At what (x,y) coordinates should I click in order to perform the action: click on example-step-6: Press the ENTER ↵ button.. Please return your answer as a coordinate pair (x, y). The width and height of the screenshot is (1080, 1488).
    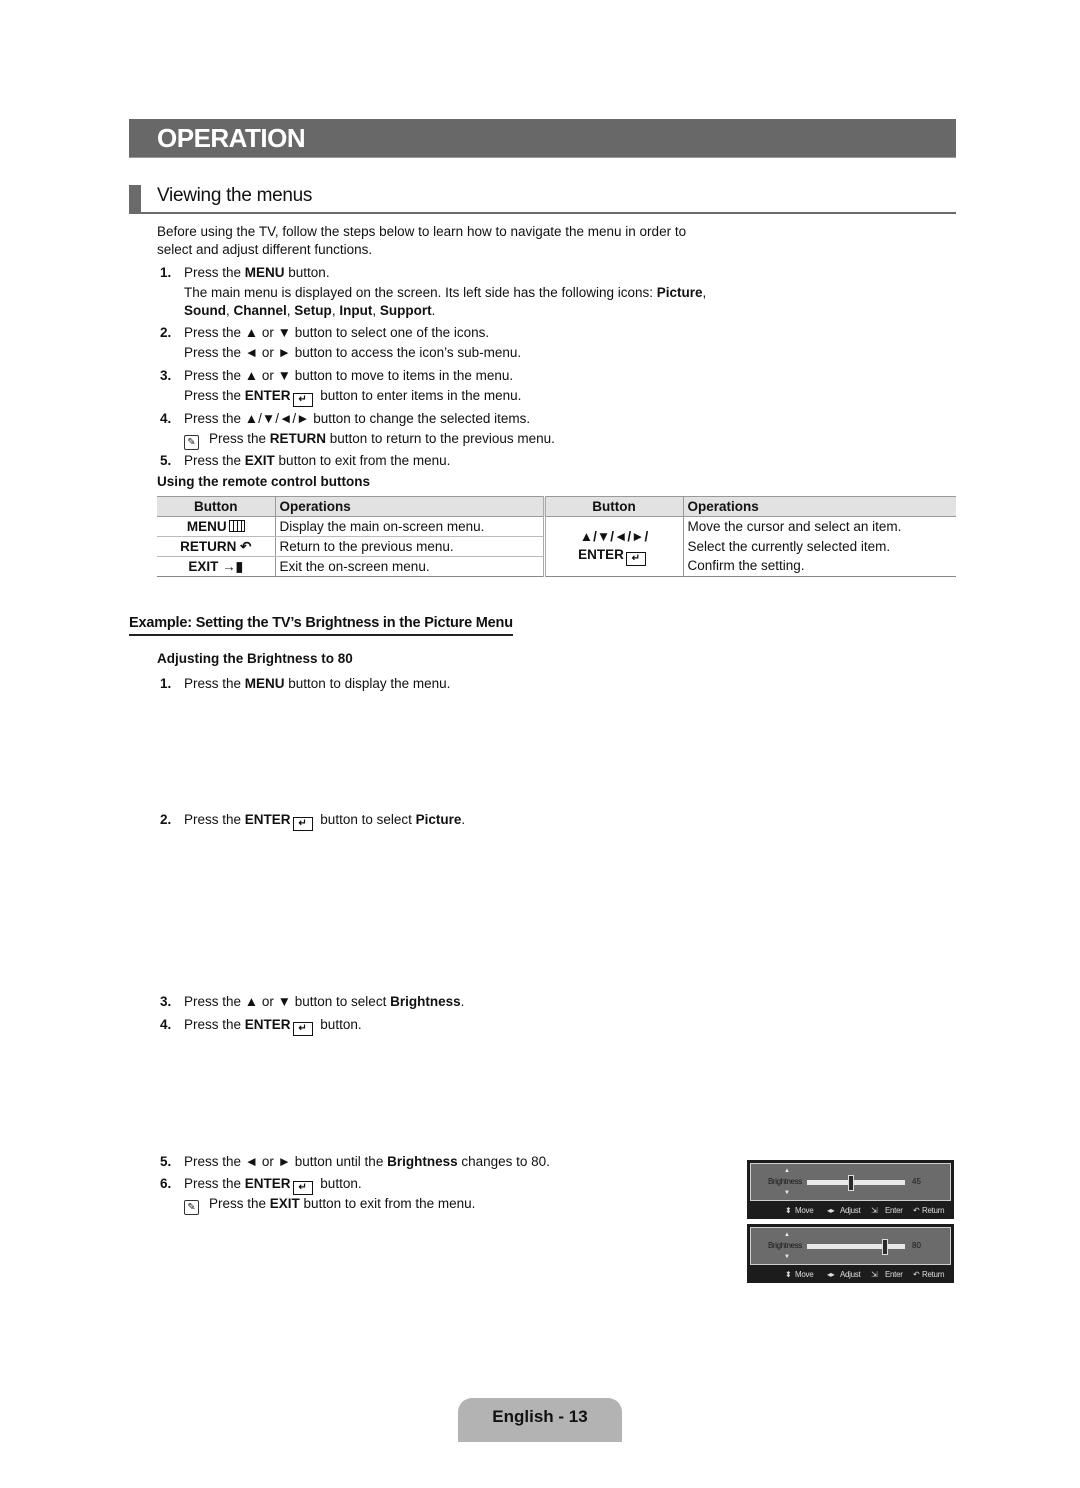
    Looking at the image, I should click on (273, 1185).